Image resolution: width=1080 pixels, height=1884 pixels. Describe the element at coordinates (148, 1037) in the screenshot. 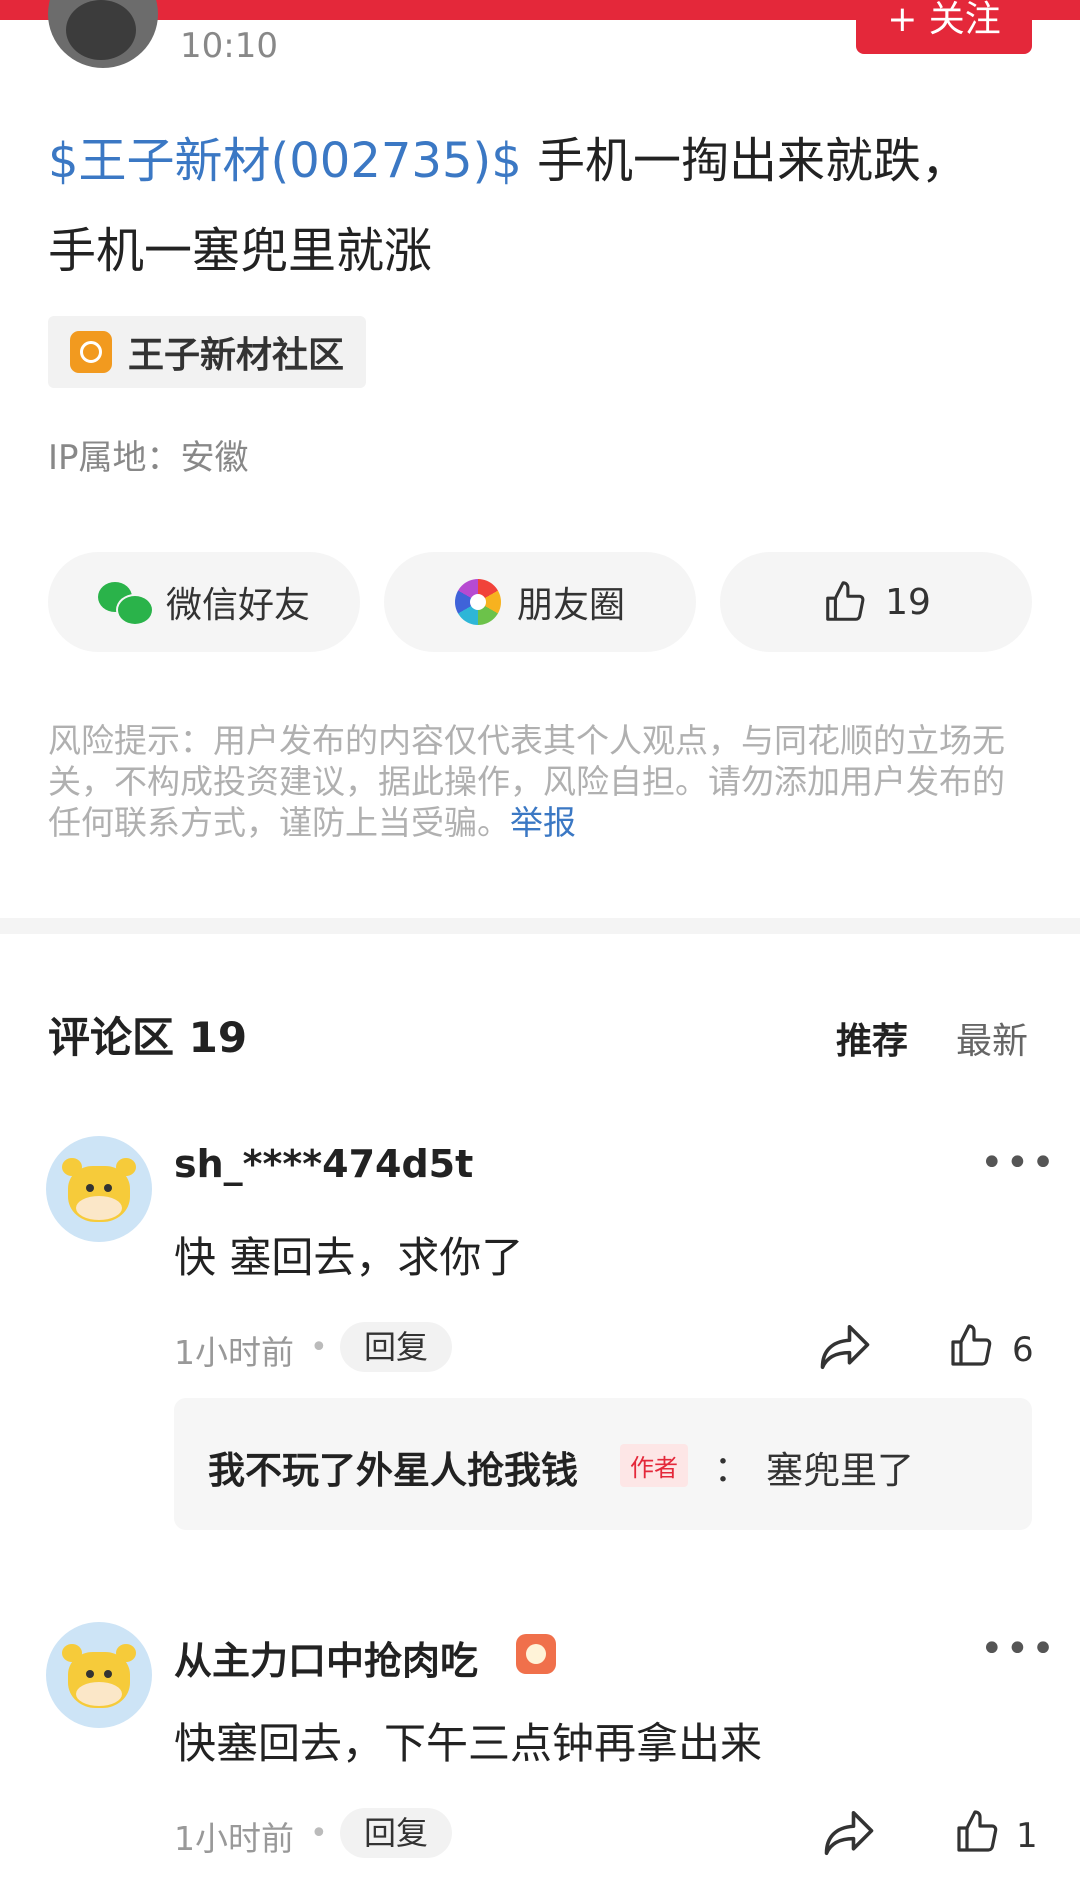

I see `comments-title: 评论区 19` at that location.